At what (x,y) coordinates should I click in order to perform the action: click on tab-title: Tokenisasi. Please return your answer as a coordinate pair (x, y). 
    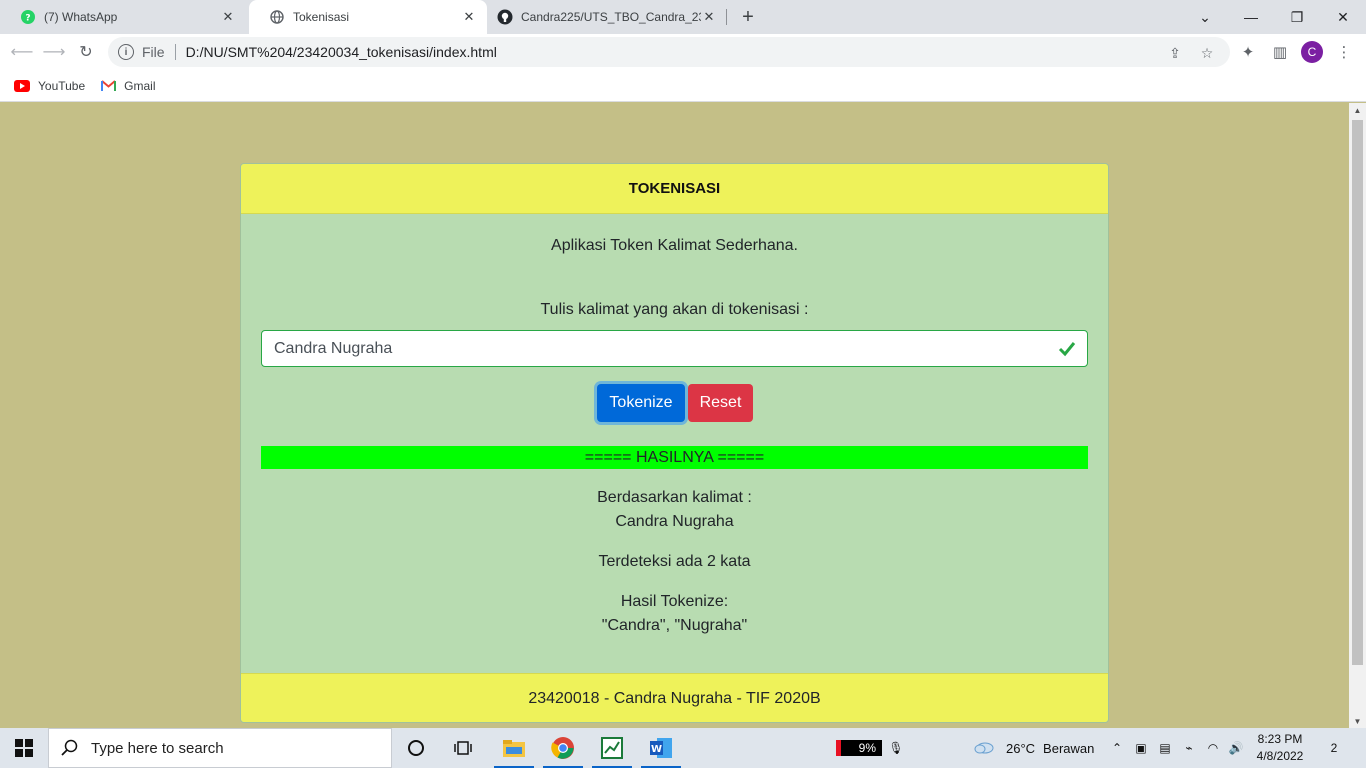
    Looking at the image, I should click on (321, 17).